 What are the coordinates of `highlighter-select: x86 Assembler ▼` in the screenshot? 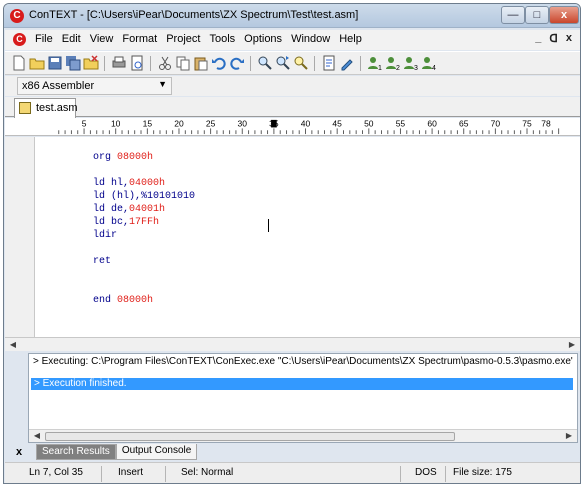 It's located at (94, 86).